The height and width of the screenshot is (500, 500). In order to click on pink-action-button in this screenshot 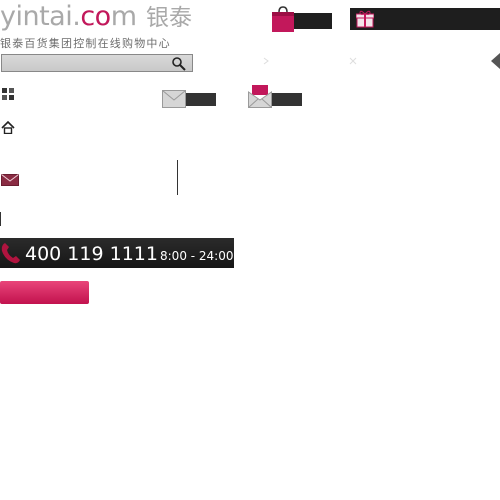, I will do `click(44, 292)`.